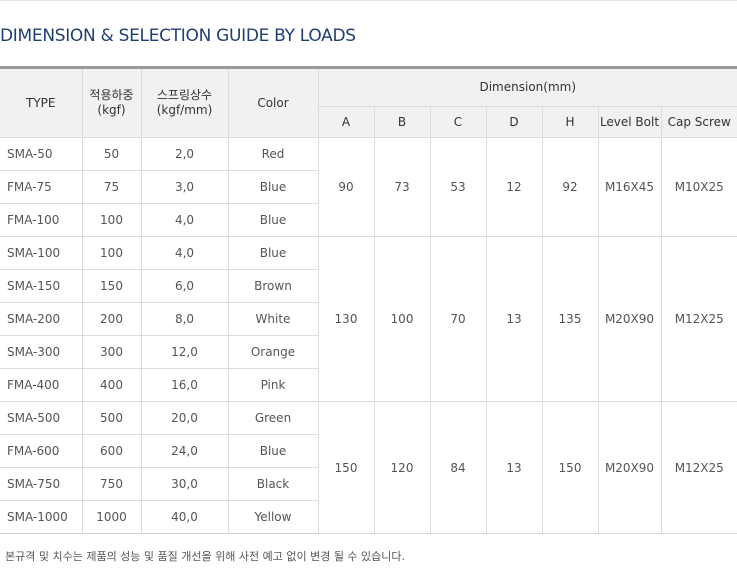  What do you see at coordinates (698, 187) in the screenshot?
I see `cell-cap-screw: M10X25` at bounding box center [698, 187].